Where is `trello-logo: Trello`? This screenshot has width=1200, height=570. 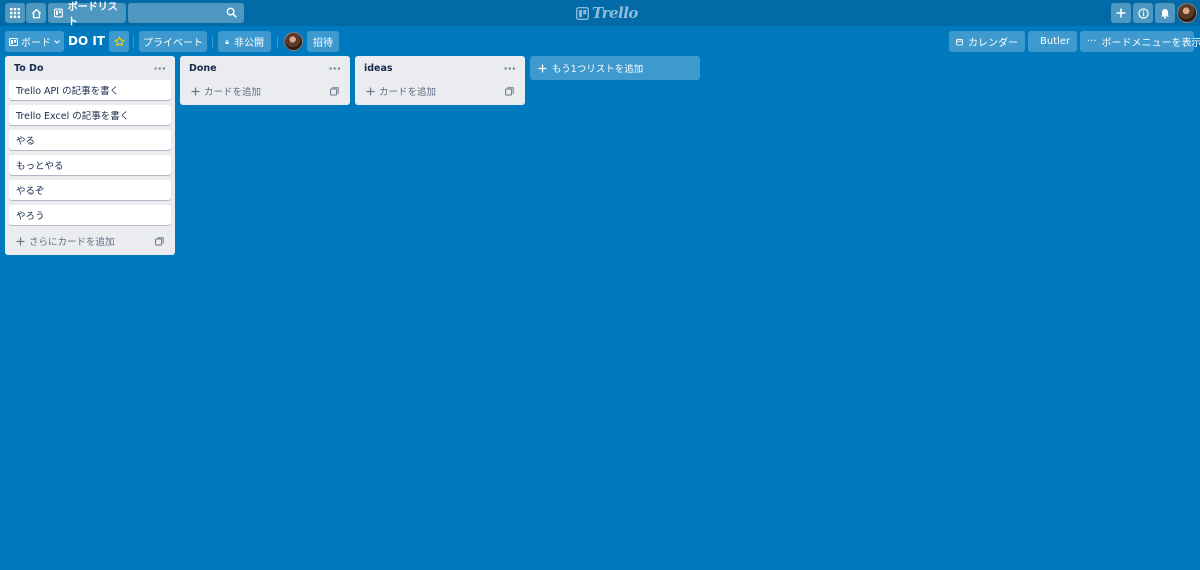
trello-logo: Trello is located at coordinates (607, 13).